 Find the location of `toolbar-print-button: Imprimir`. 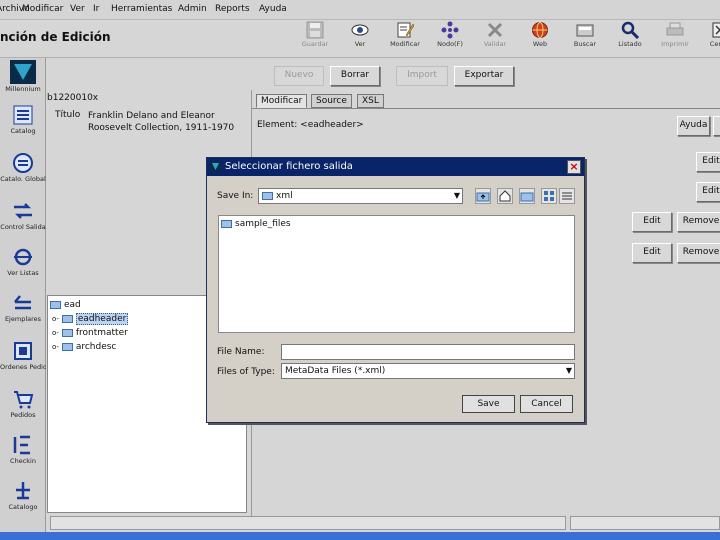

toolbar-print-button: Imprimir is located at coordinates (675, 38).